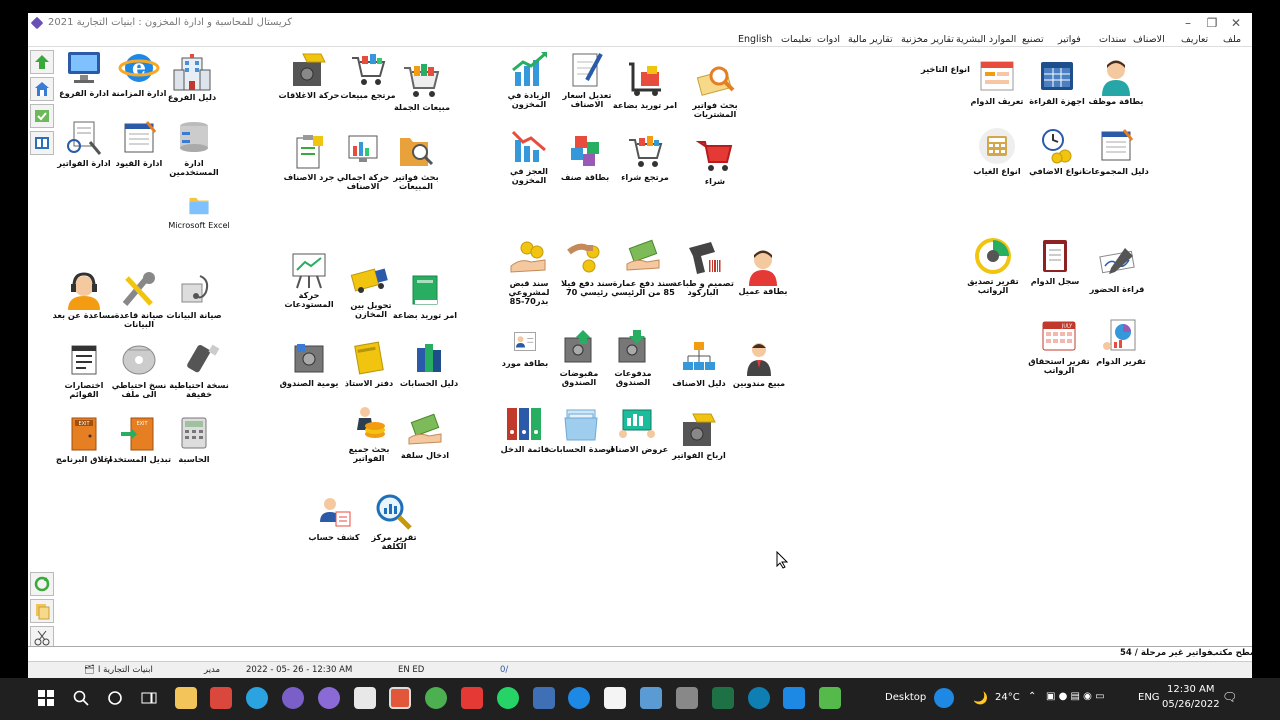  I want to click on shortcut-data-maintenance: صيانة البيانات, so click(194, 295).